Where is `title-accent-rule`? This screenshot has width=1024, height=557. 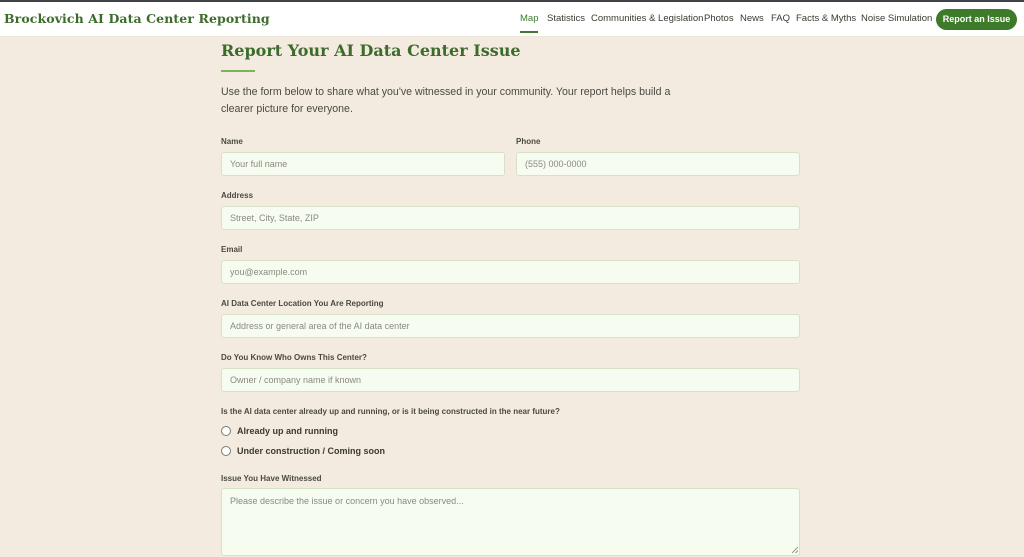
title-accent-rule is located at coordinates (238, 71).